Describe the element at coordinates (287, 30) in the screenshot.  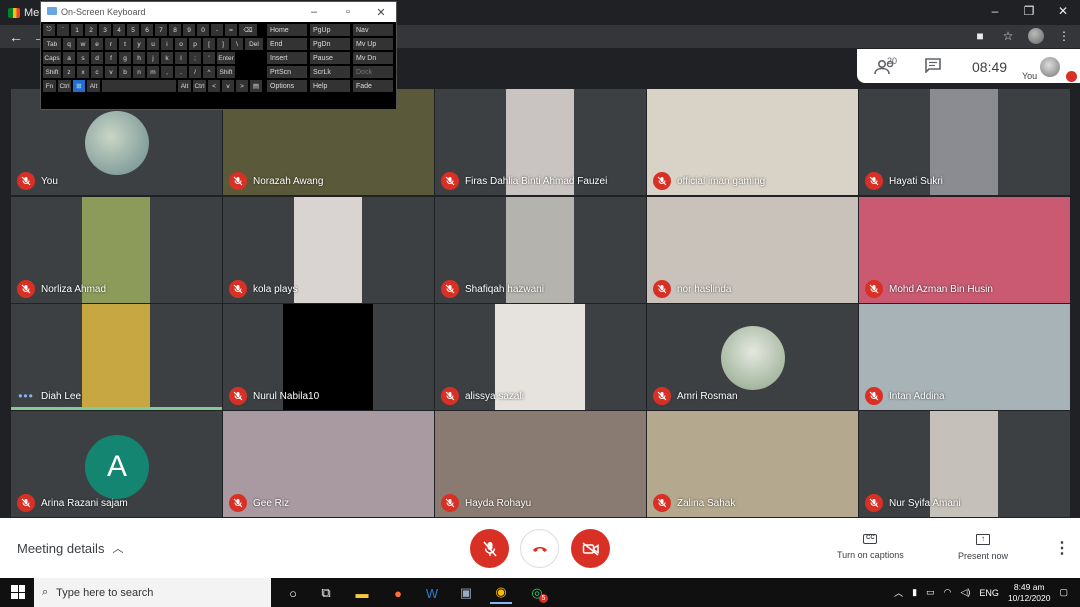
I see `osk-nav-key: Home` at that location.